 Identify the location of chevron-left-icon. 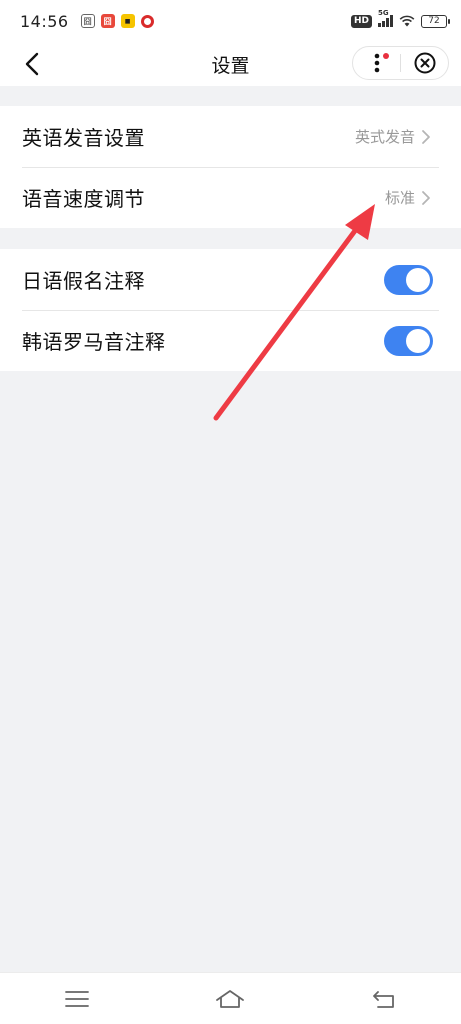
(32, 64).